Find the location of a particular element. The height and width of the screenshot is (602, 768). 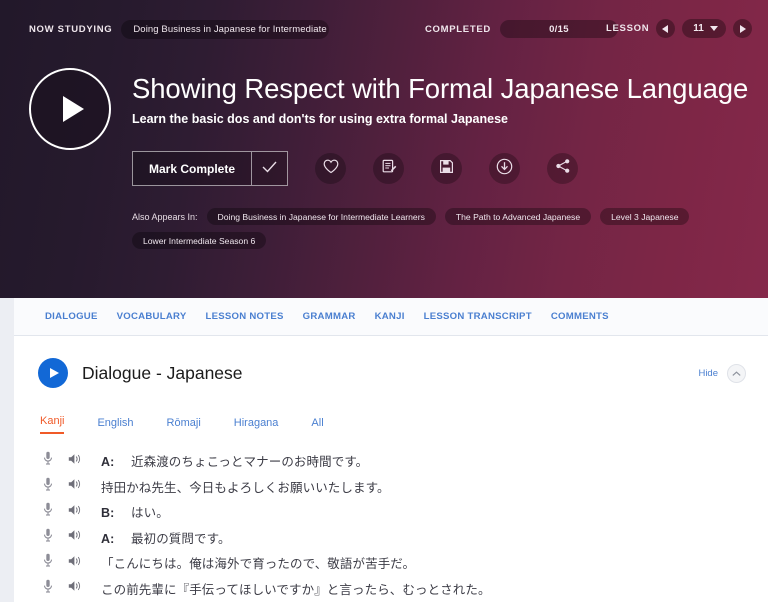

now-studying-label: NOW STUDYING is located at coordinates (71, 29).